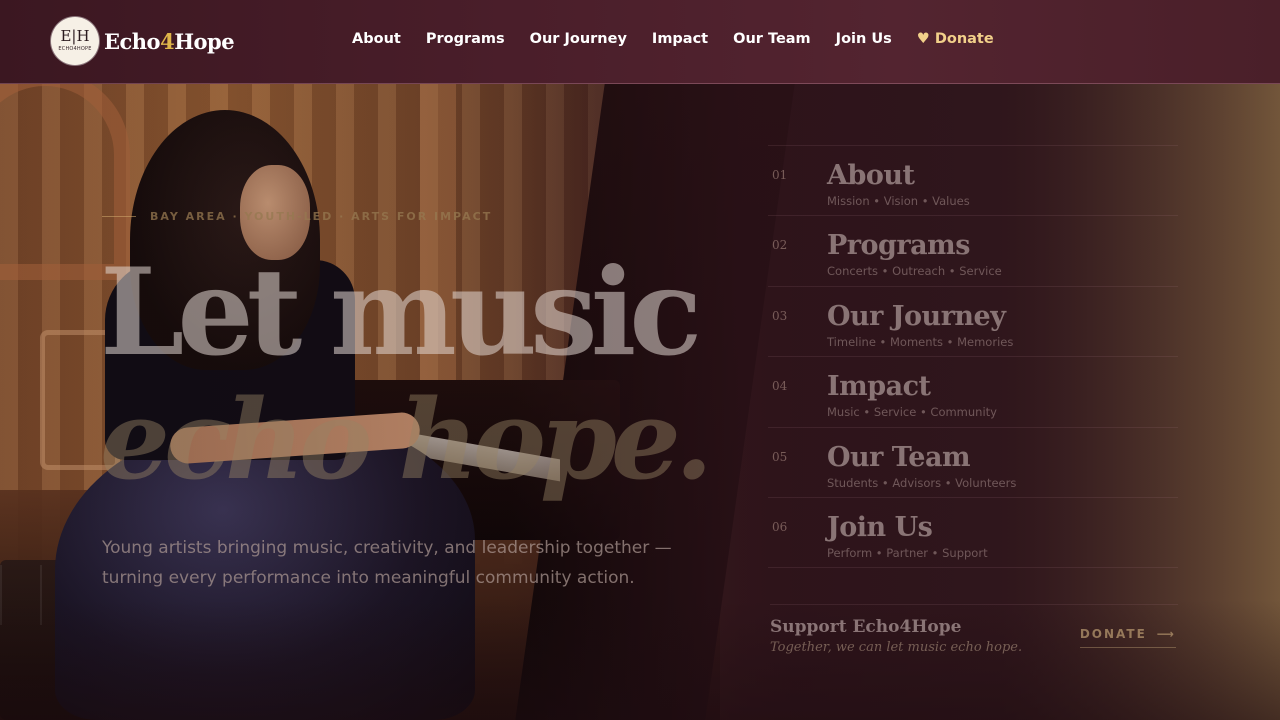  Describe the element at coordinates (321, 216) in the screenshot. I see `eyebrow-text: BAY AREA · YOUTH-LED · ARTS FOR IMPACT` at that location.